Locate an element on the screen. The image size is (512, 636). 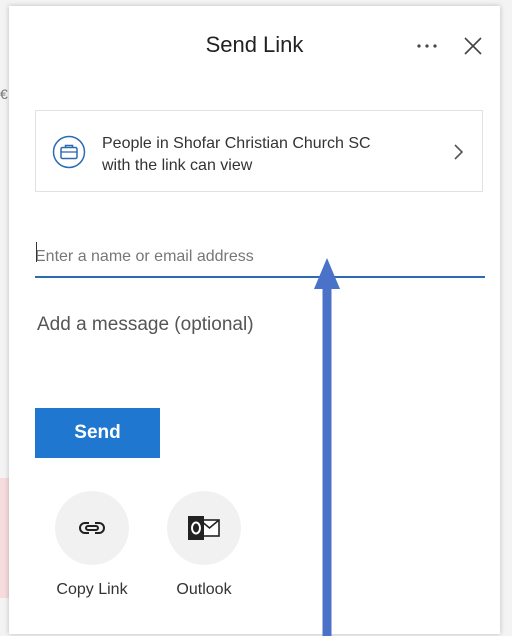
more-options-button is located at coordinates (427, 46).